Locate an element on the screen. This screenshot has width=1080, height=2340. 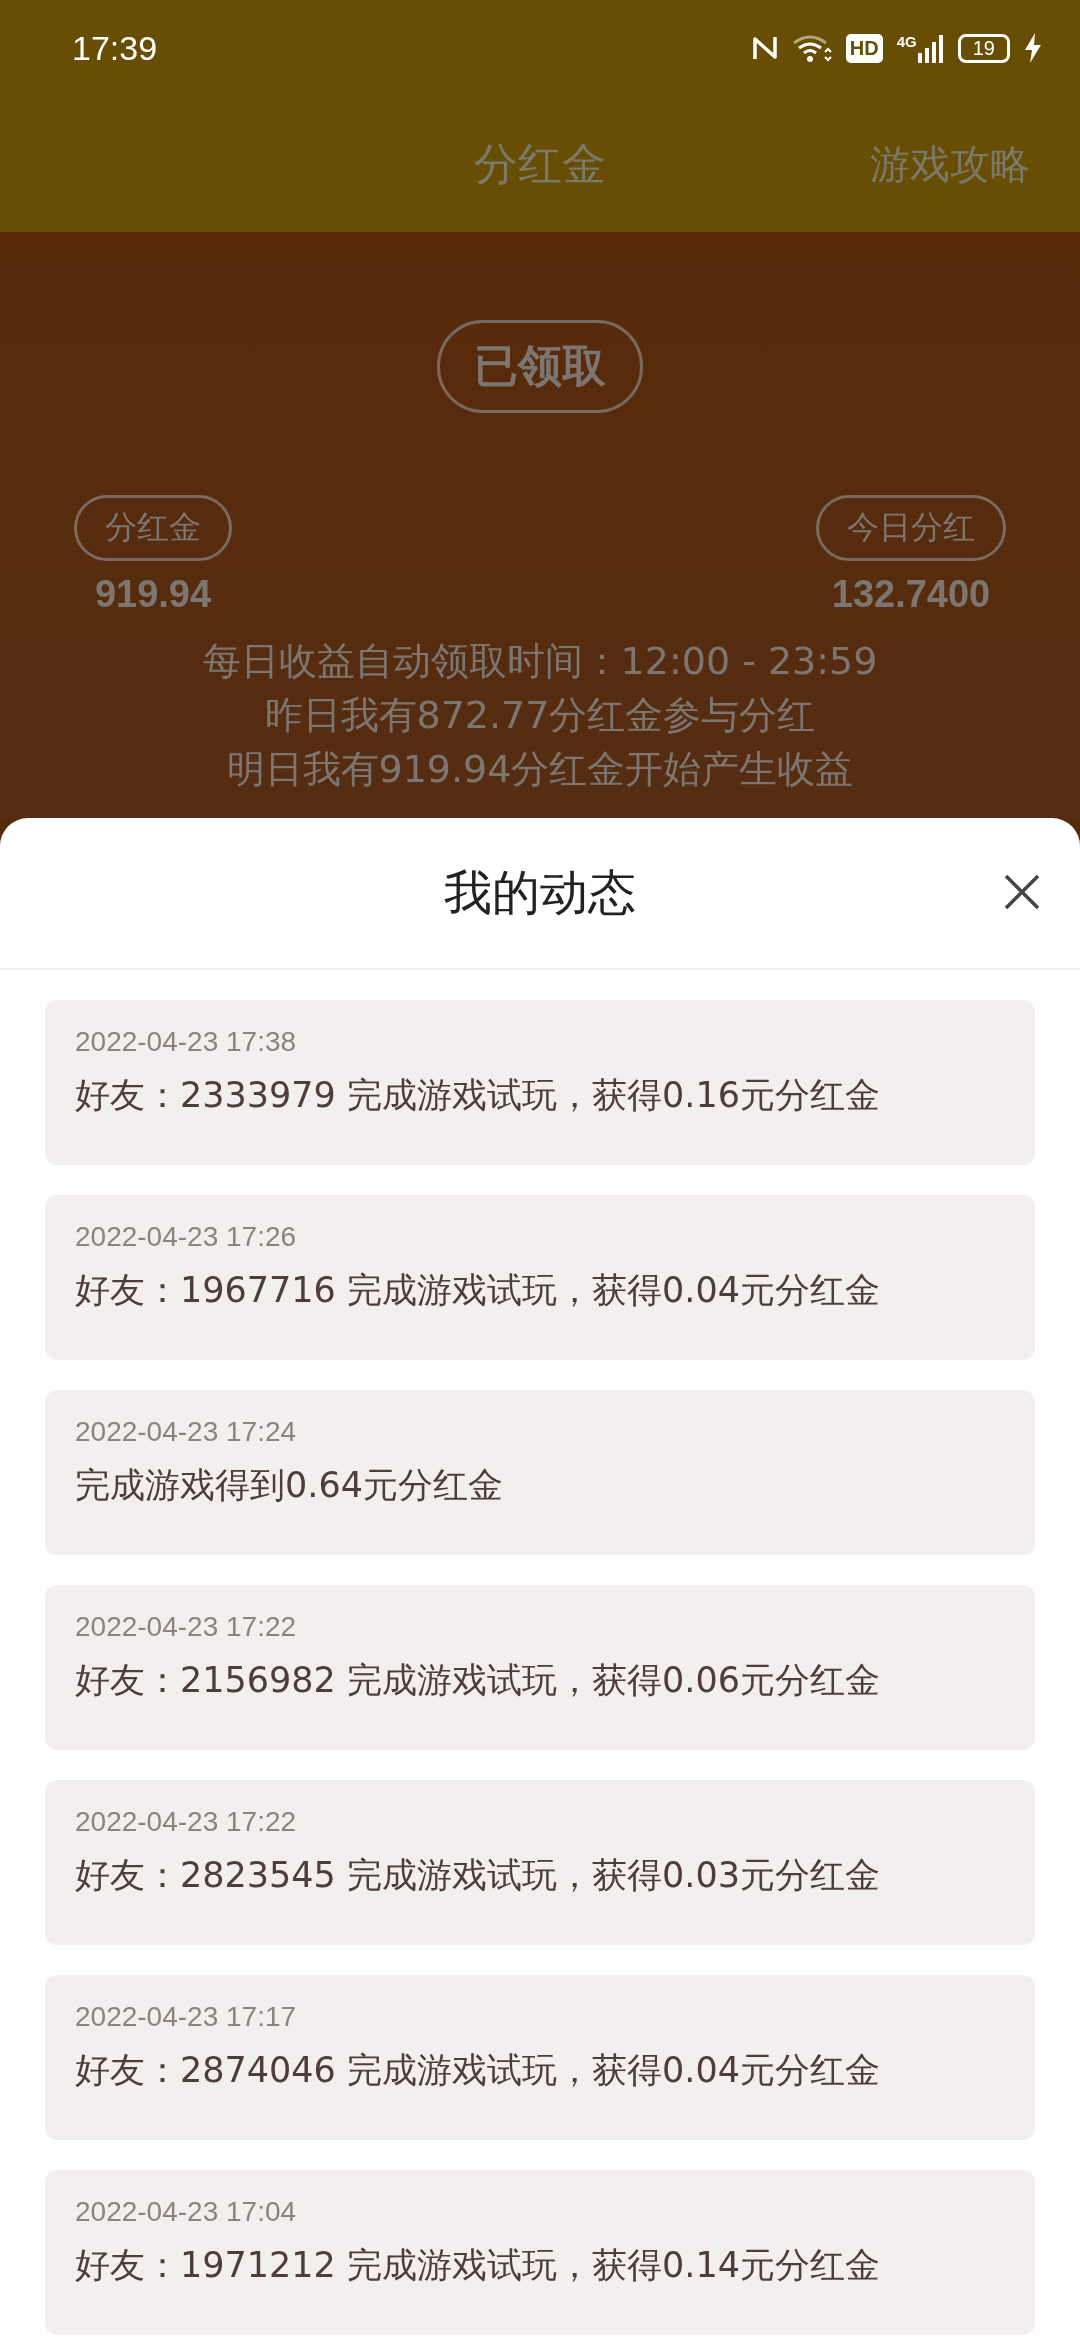
claimed-button: 已领取 is located at coordinates (540, 366).